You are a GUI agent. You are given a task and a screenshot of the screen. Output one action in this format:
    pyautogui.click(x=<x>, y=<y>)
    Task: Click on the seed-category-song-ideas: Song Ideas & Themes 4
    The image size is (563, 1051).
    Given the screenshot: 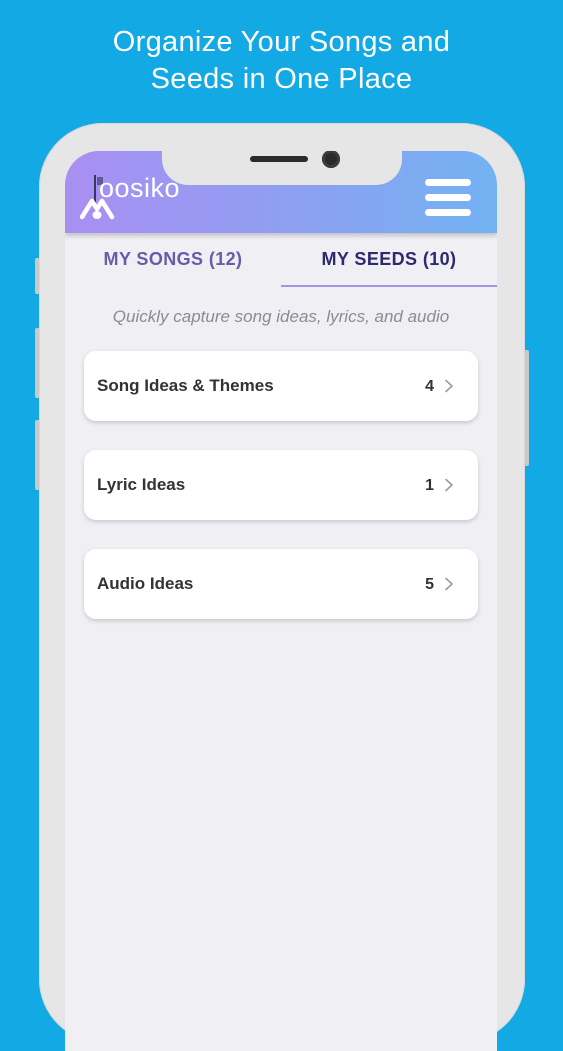 What is the action you would take?
    pyautogui.click(x=281, y=386)
    